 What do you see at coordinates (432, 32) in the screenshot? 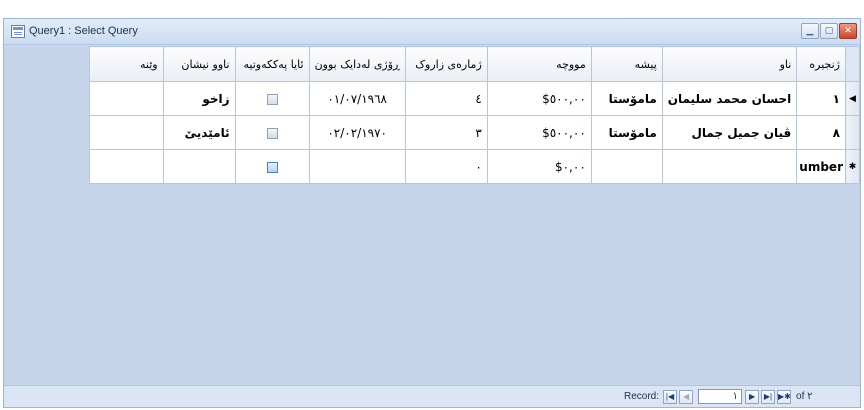
I see `title-bar: Query1 : Select Query ▁ ▢ ✕` at bounding box center [432, 32].